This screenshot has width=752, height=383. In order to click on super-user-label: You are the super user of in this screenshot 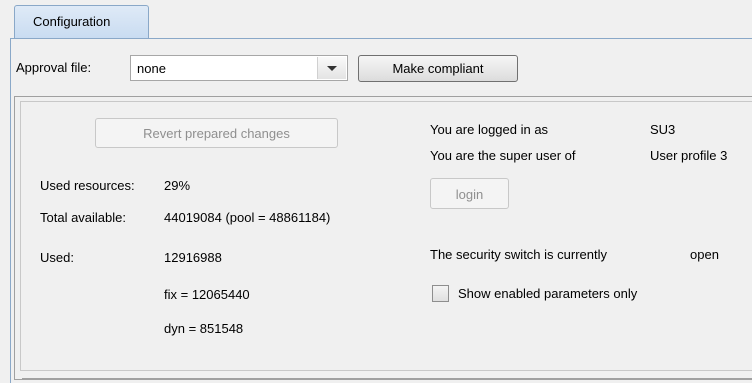, I will do `click(503, 155)`.